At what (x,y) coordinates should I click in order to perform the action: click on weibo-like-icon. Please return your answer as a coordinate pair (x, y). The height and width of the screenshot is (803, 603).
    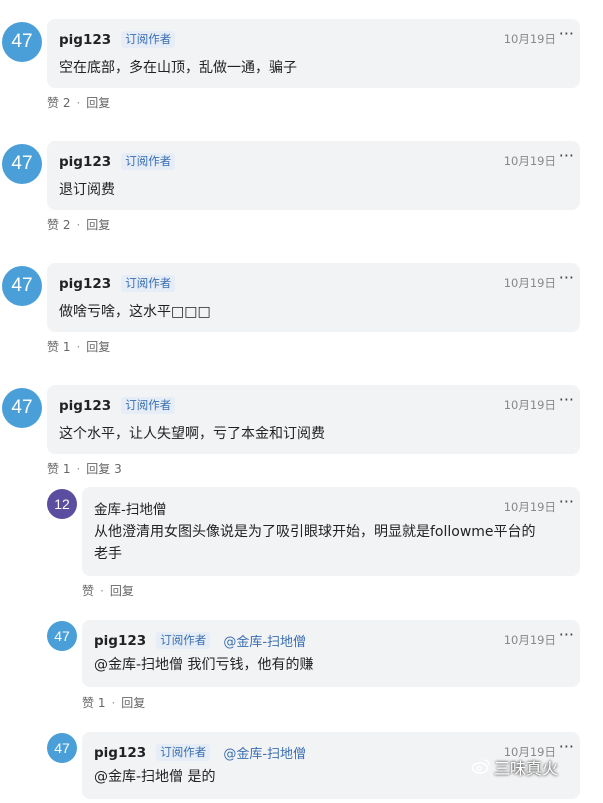
    Looking at the image, I should click on (480, 766).